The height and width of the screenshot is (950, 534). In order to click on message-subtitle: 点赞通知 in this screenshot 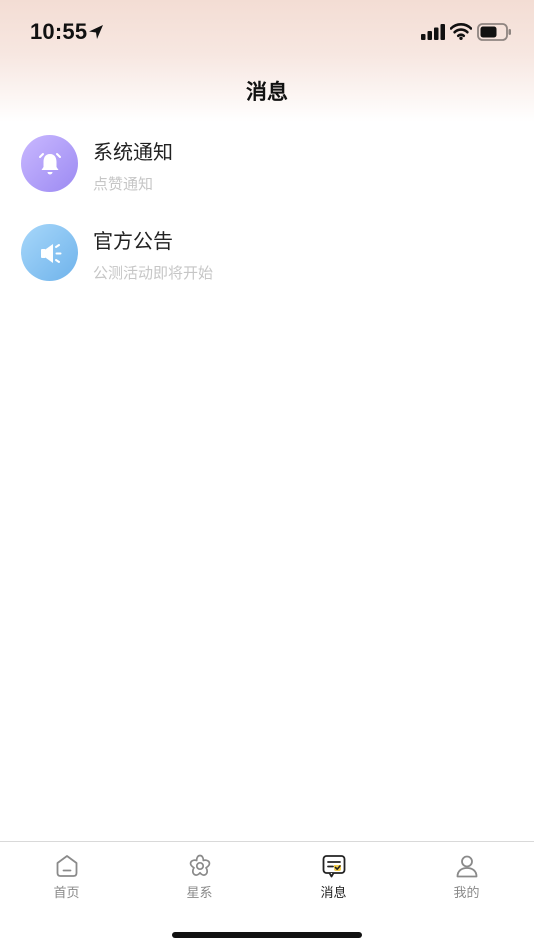, I will do `click(123, 184)`.